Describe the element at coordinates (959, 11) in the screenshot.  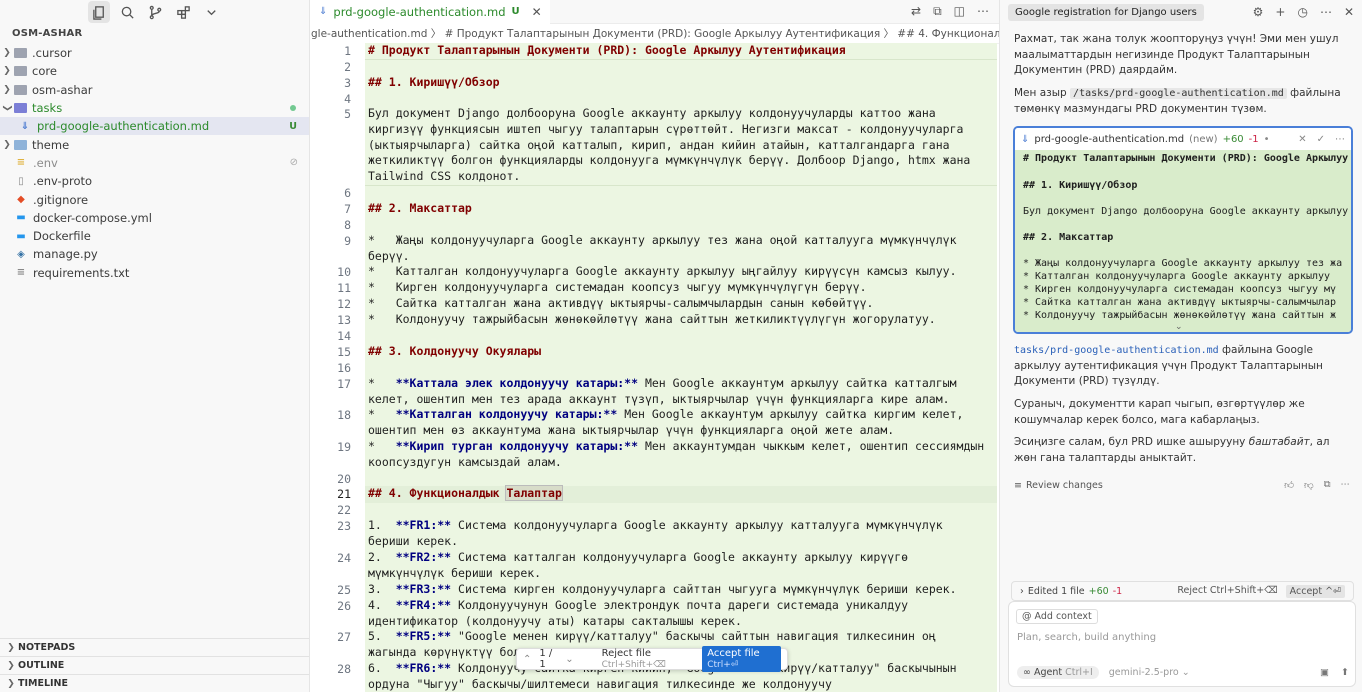
I see `split-editor-icon: ◫` at that location.